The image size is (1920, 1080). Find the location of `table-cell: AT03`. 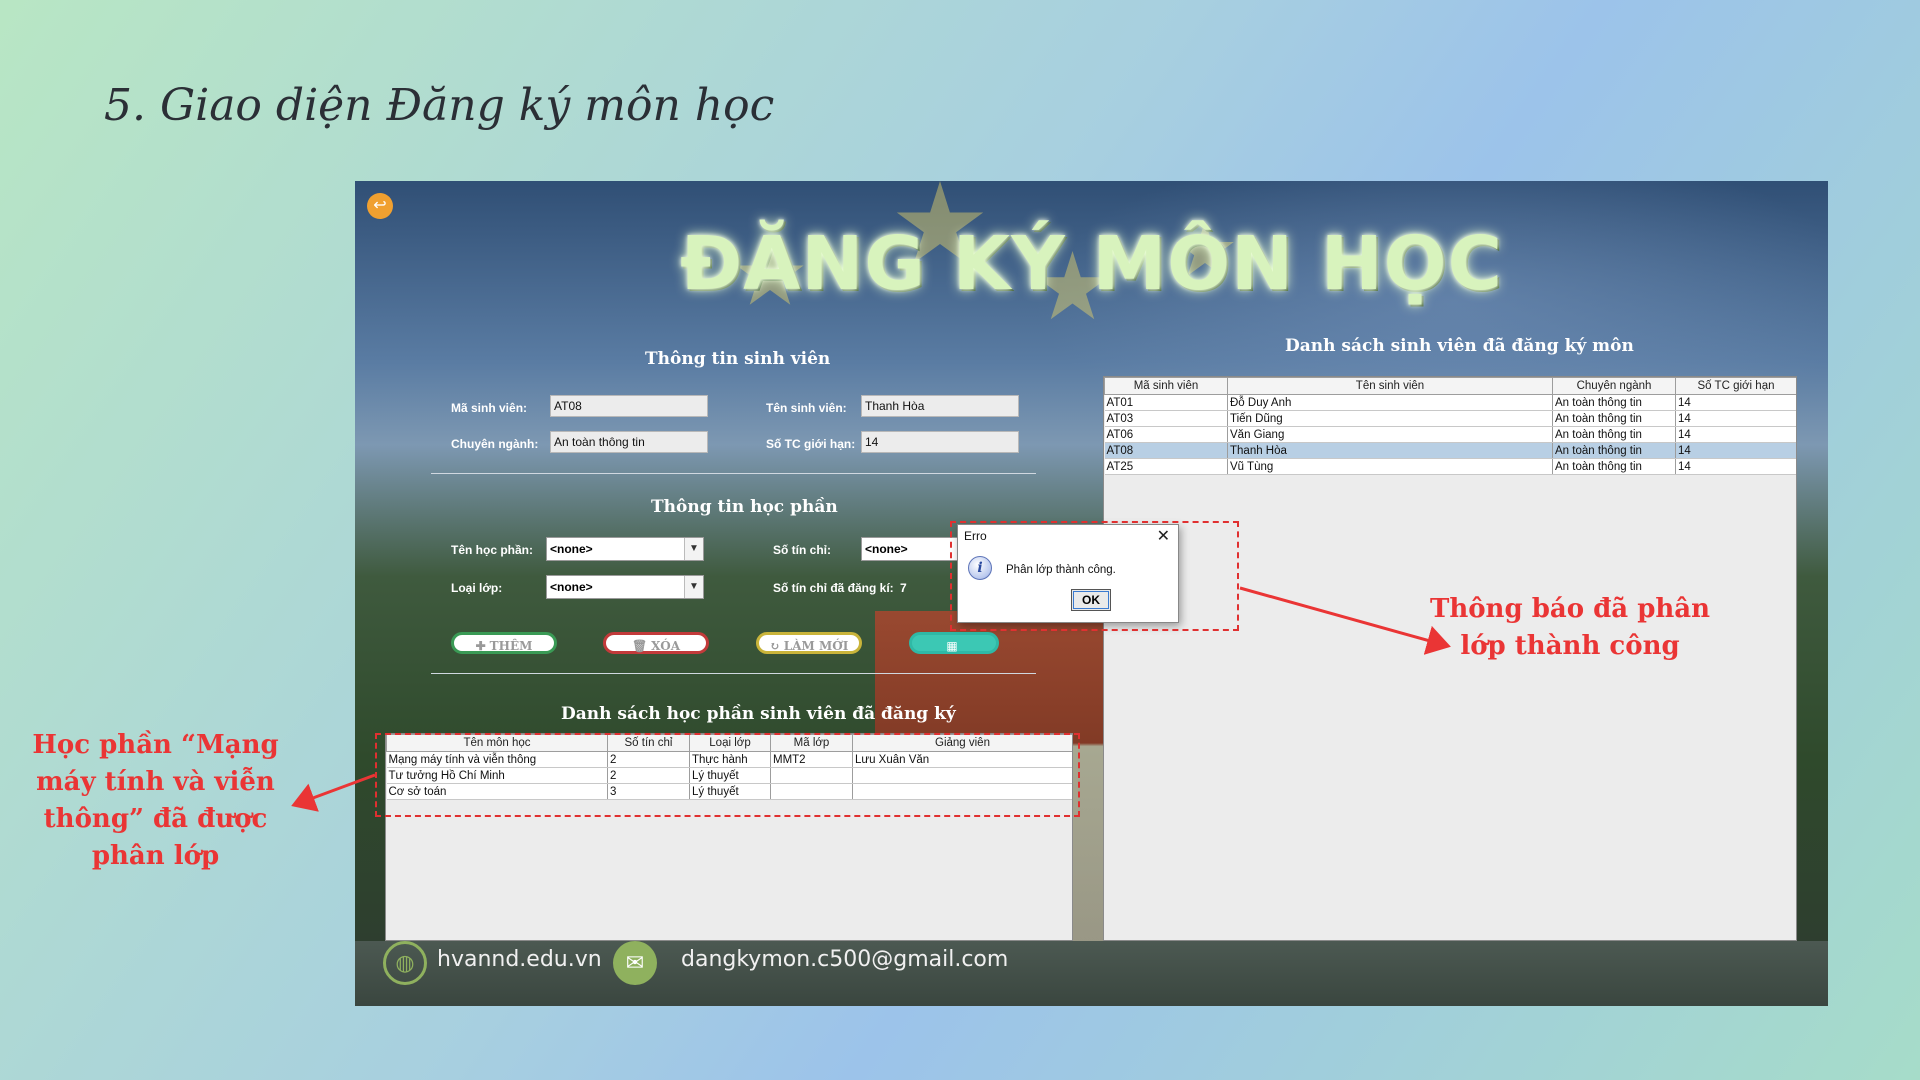

table-cell: AT03 is located at coordinates (1166, 418).